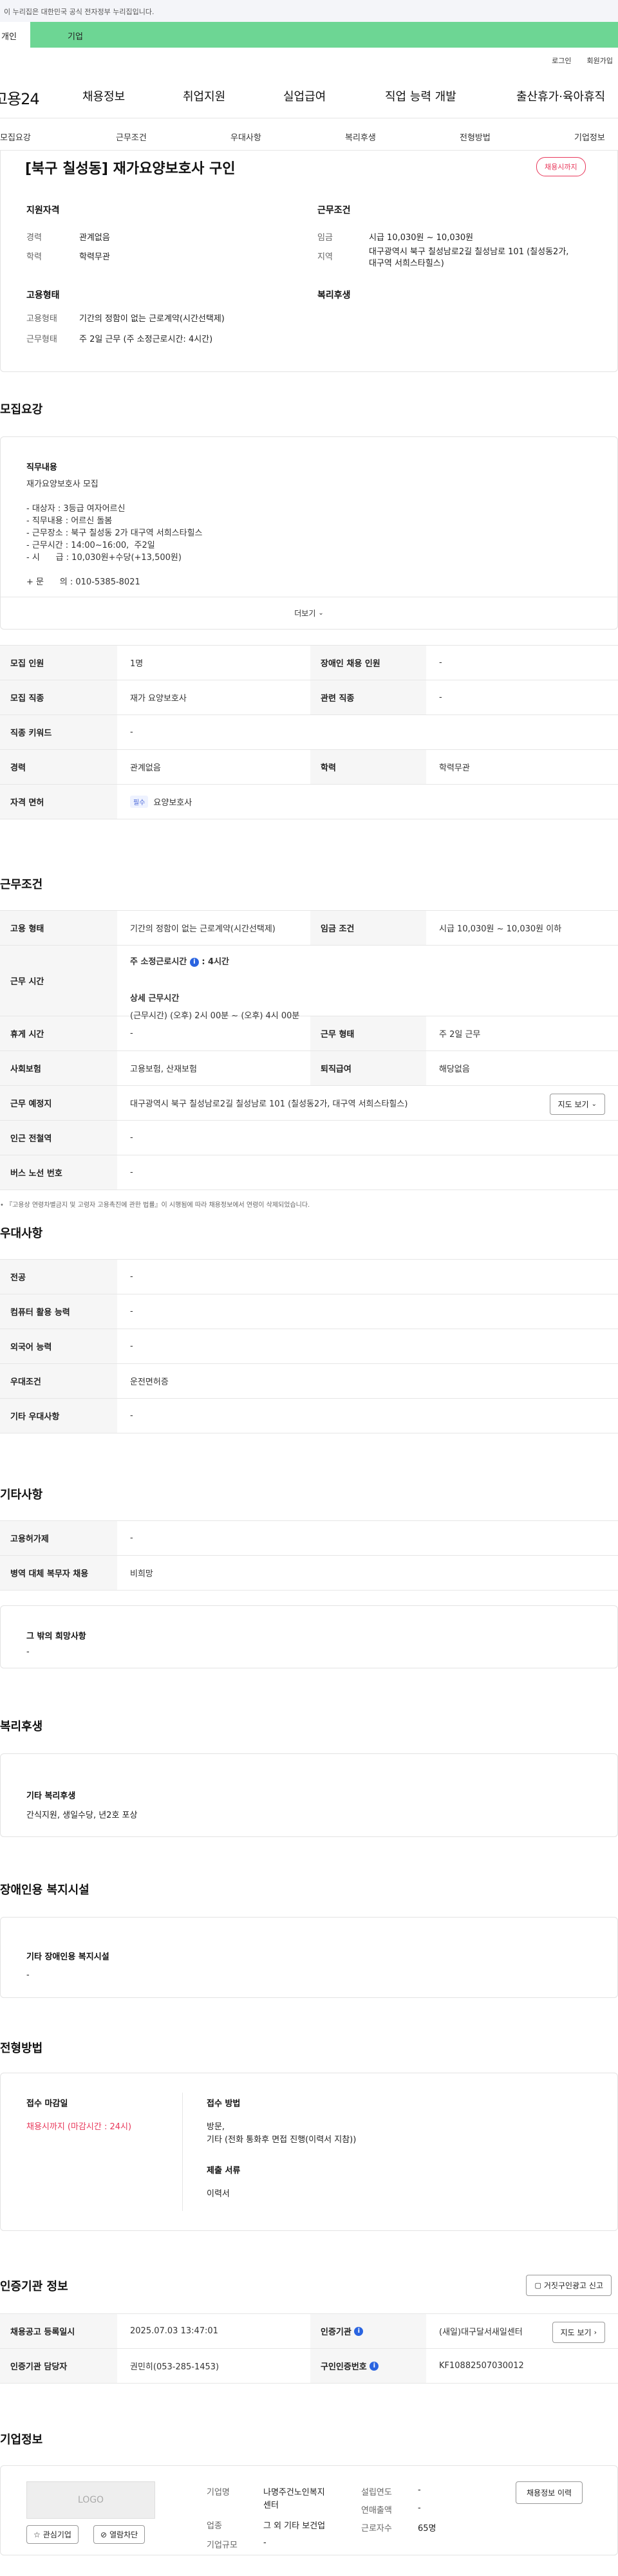 The height and width of the screenshot is (2576, 618). I want to click on docs-title: 제출 서류, so click(224, 2171).